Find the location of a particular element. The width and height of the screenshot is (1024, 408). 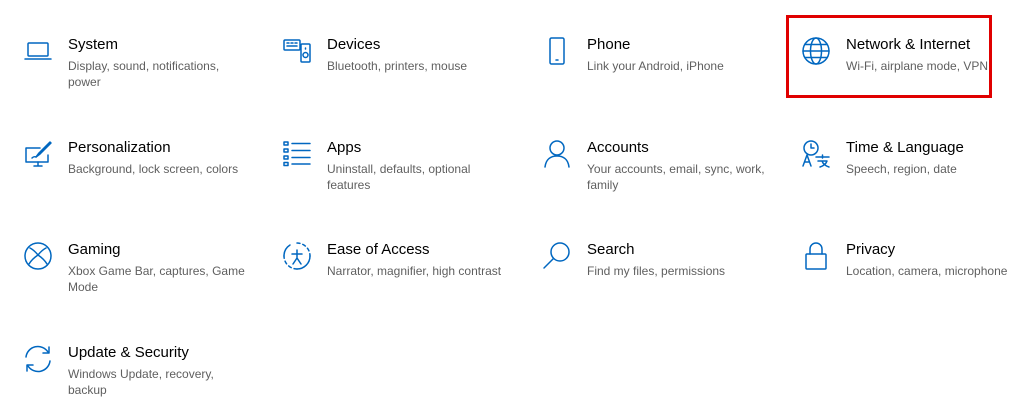

tile-description: Speech, region, date is located at coordinates (901, 169).